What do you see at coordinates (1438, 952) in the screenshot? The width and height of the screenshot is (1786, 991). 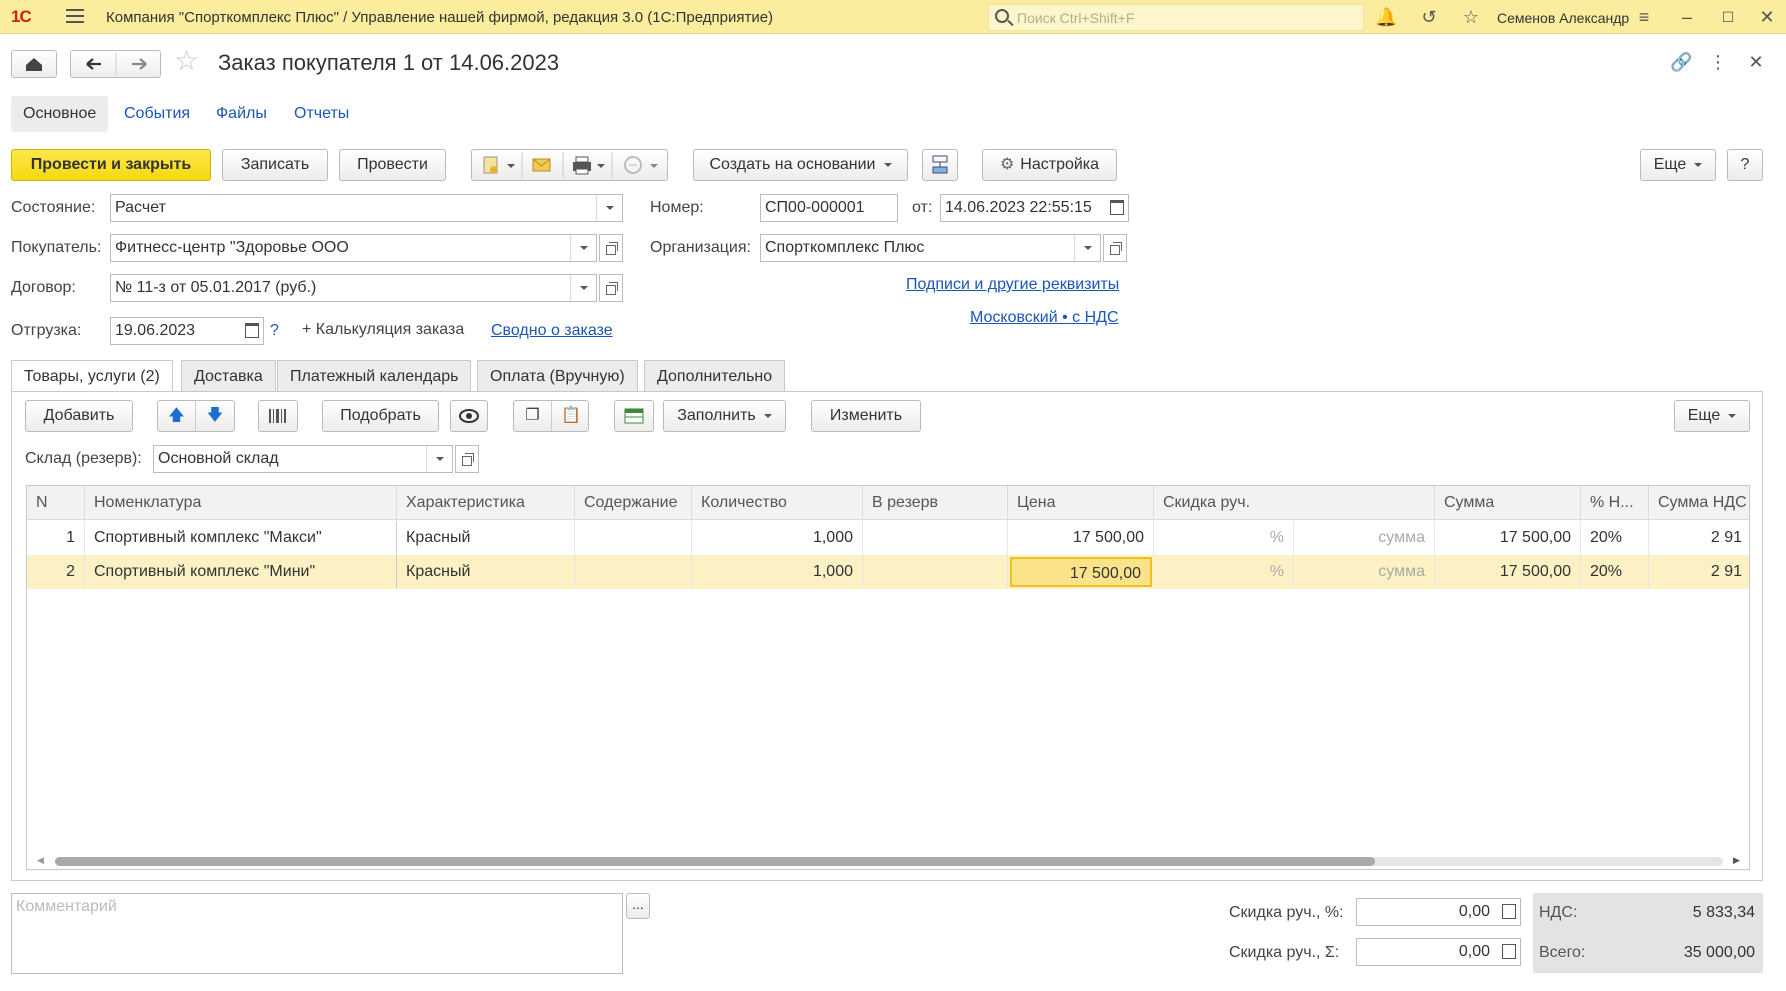 I see `discount-amount-field: 0,00` at bounding box center [1438, 952].